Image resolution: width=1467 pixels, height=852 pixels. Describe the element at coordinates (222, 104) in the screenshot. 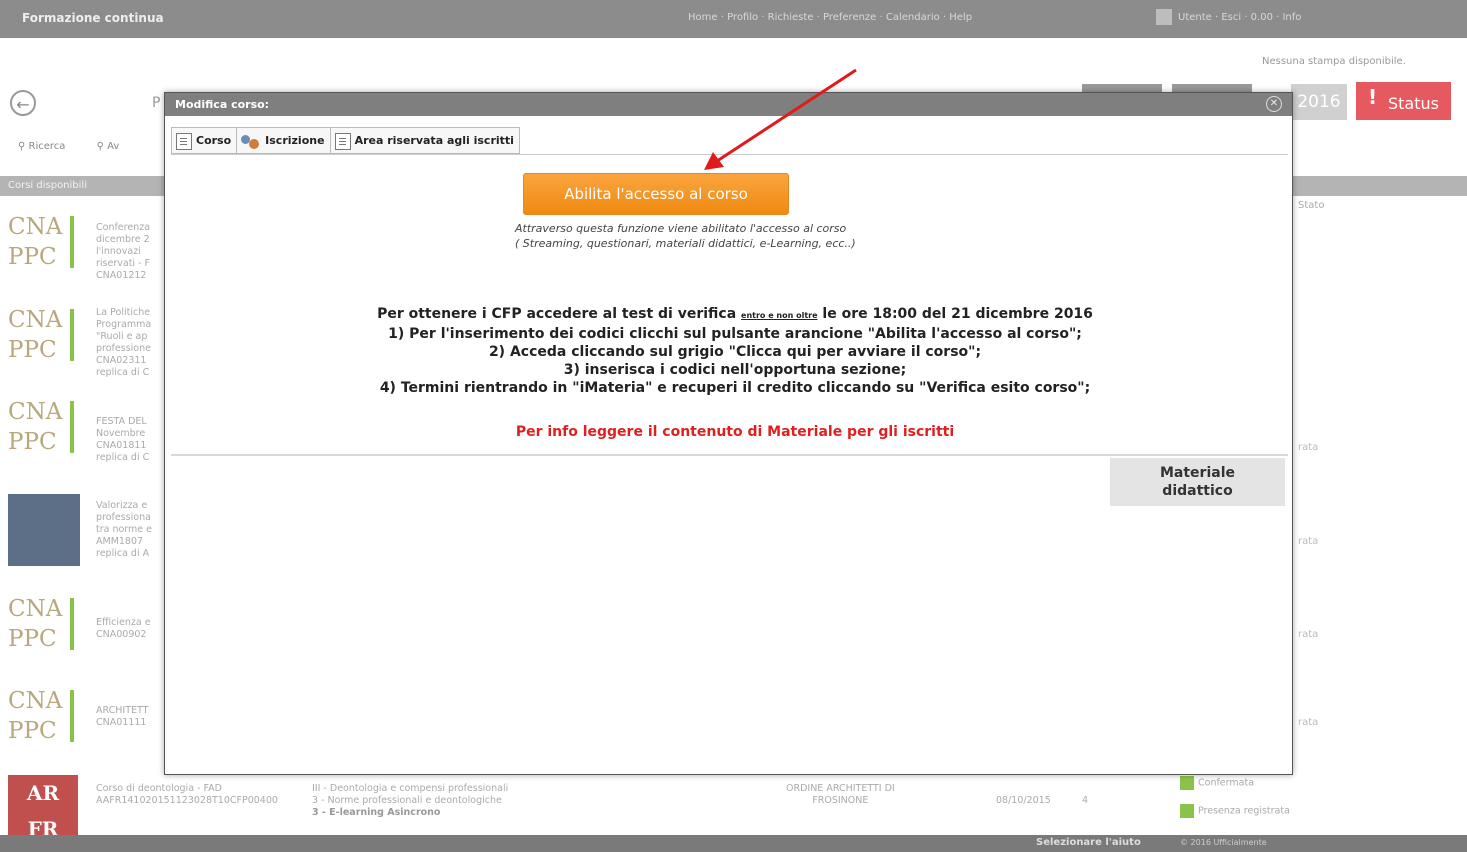

I see `dialog-title: Modifica corso:` at that location.